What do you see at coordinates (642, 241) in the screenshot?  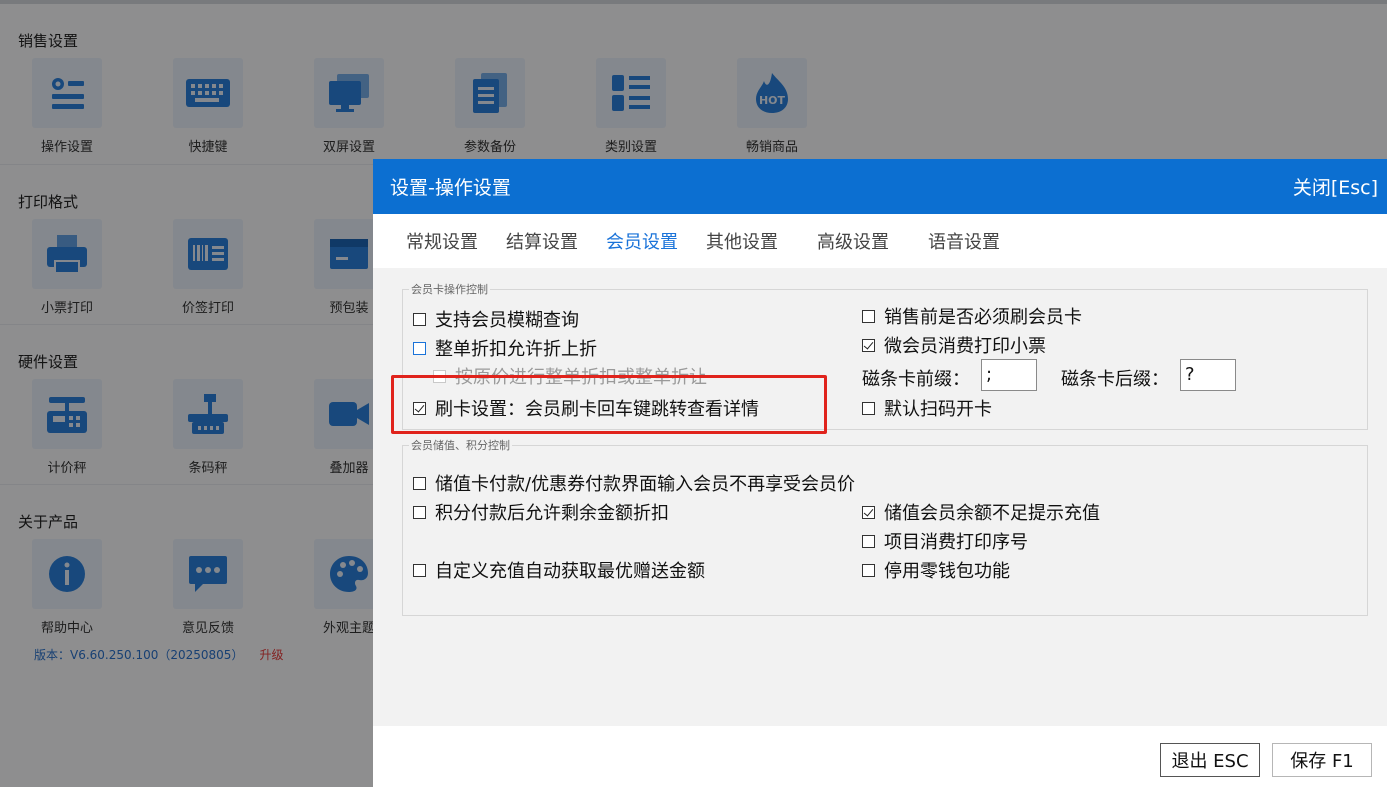 I see `tab-member: 会员设置` at bounding box center [642, 241].